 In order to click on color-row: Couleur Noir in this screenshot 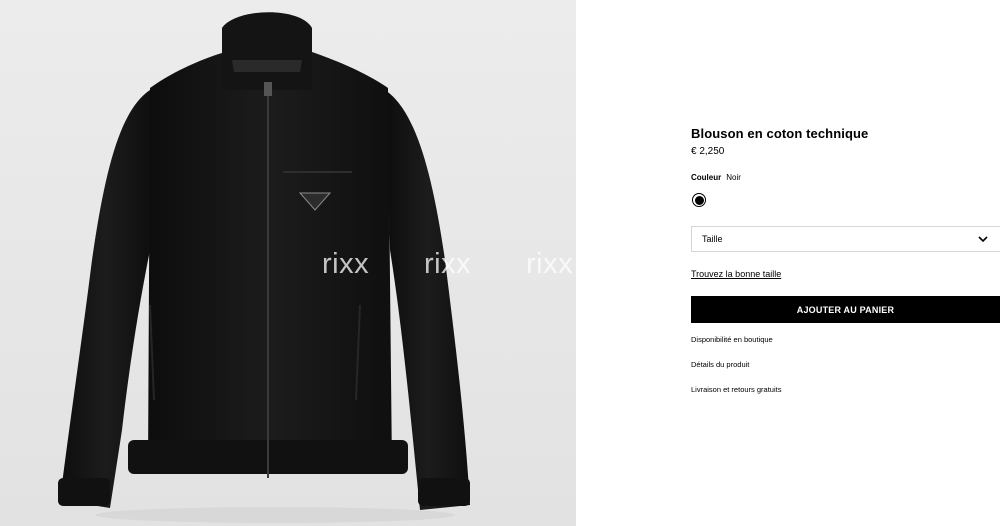, I will do `click(716, 177)`.